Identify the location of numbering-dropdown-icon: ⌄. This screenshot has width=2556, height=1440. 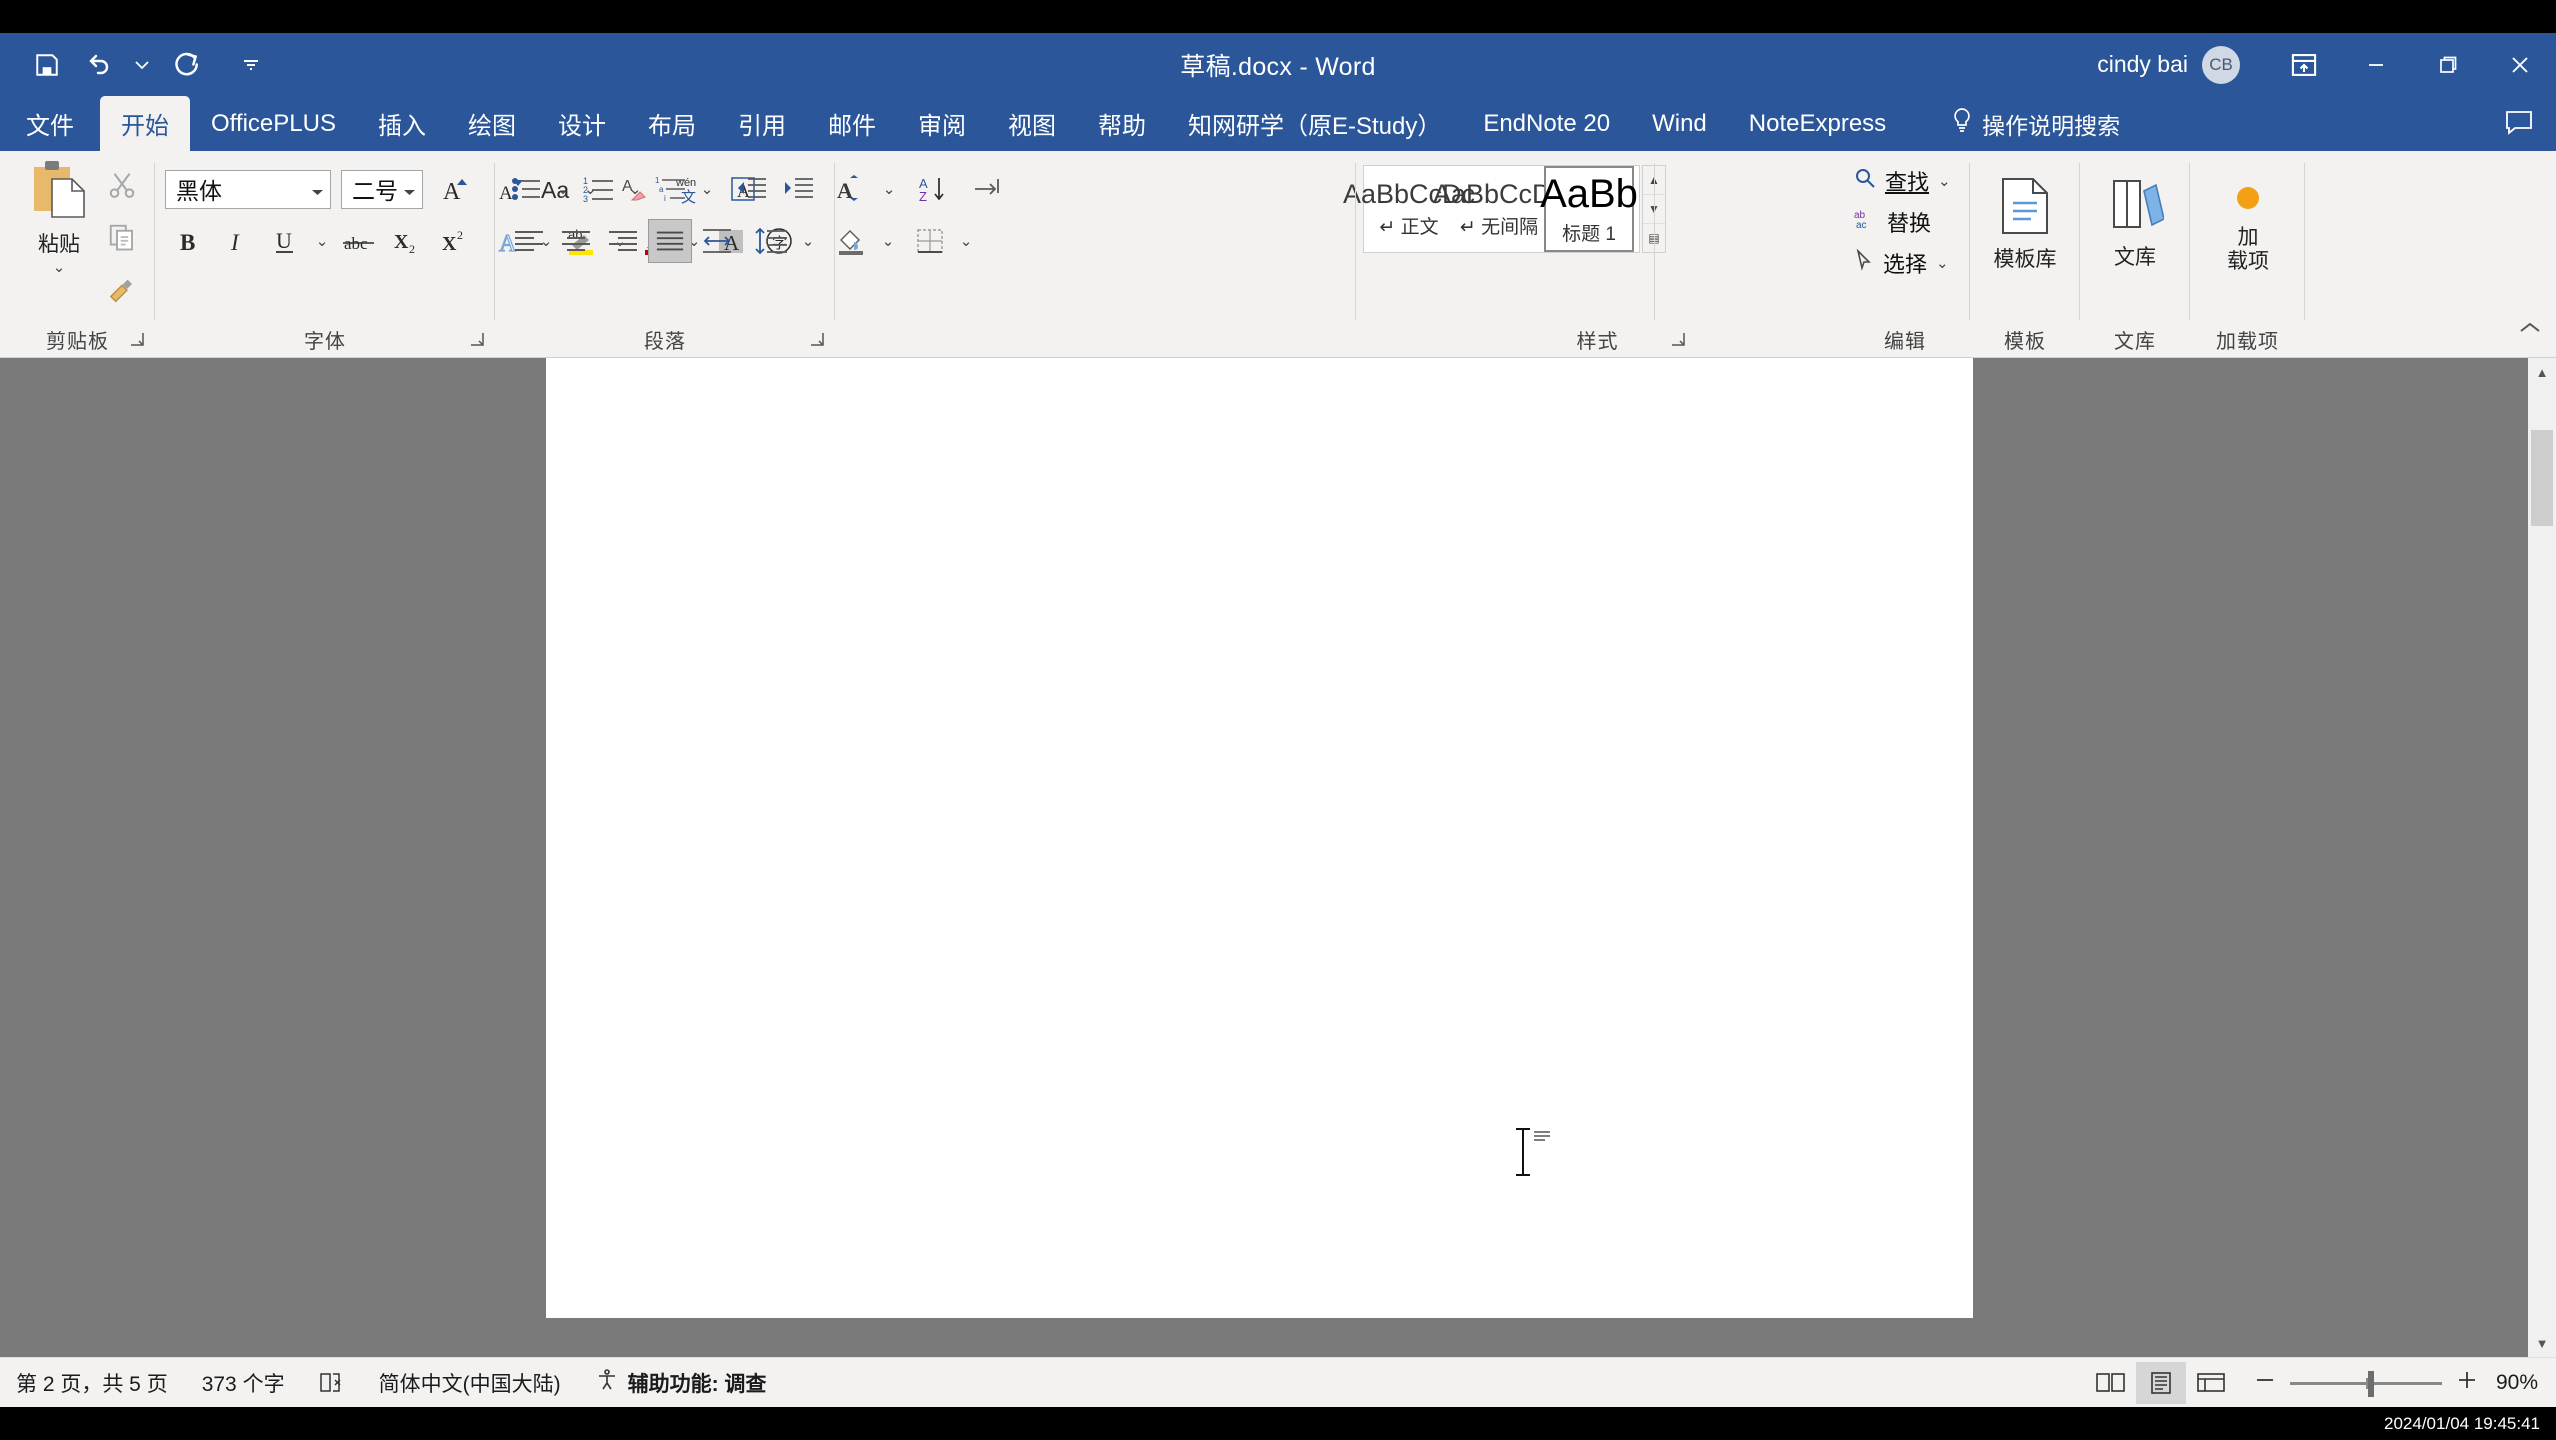
(635, 189).